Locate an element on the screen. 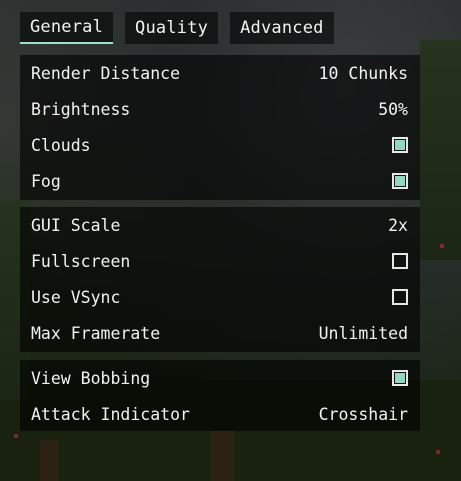 The height and width of the screenshot is (481, 461). setting-label: Brightness is located at coordinates (81, 109).